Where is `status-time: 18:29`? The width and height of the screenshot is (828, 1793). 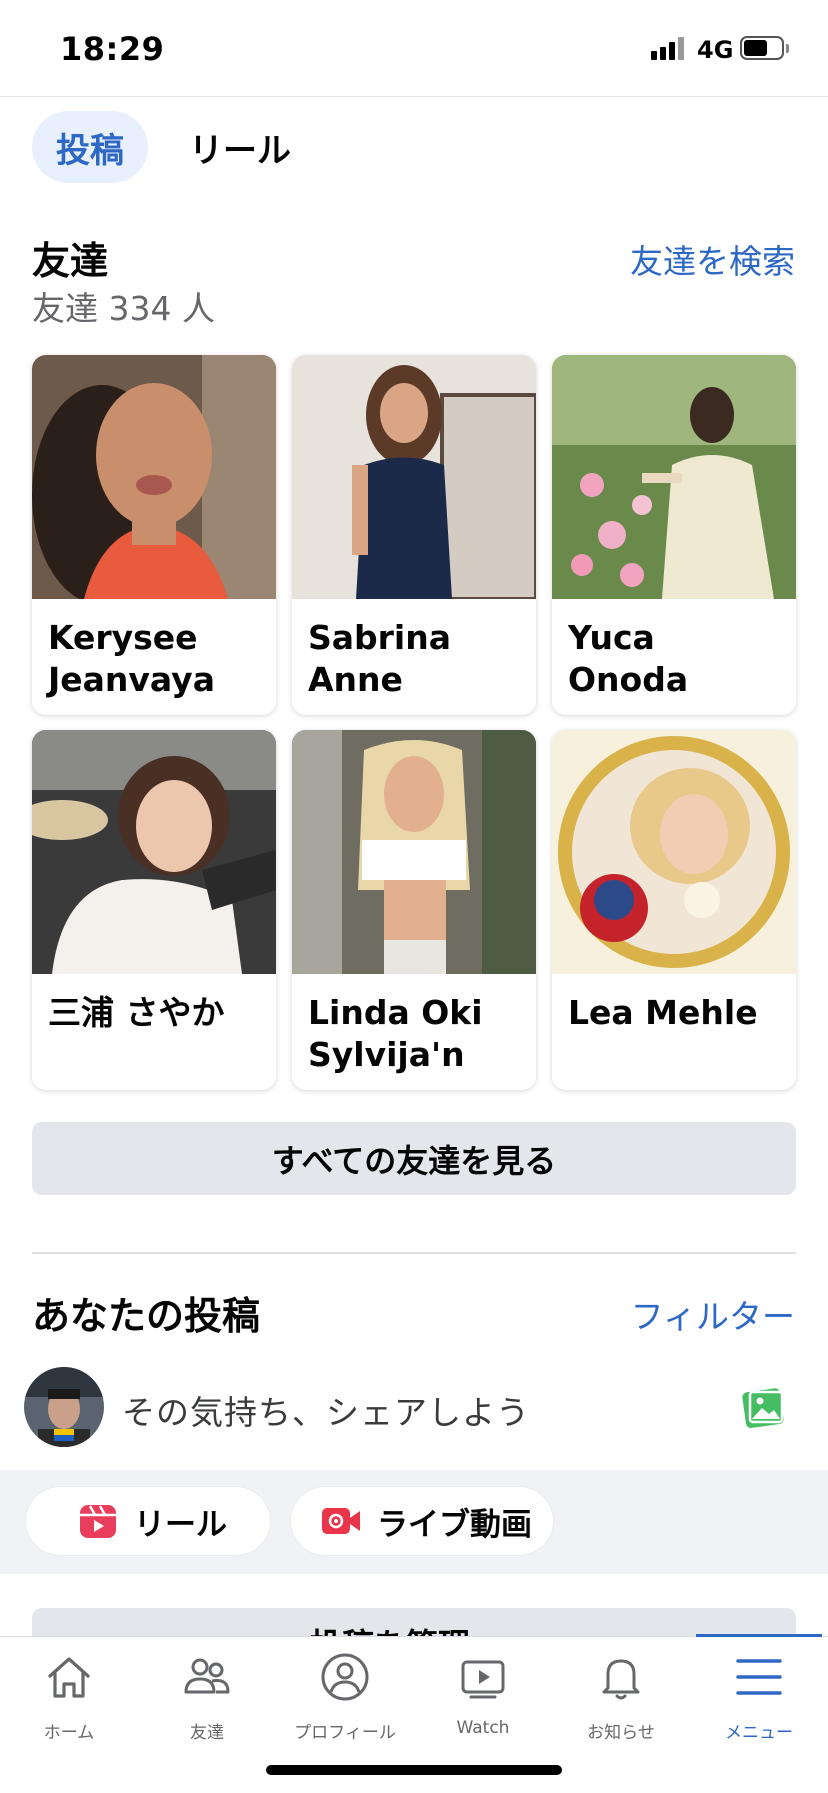 status-time: 18:29 is located at coordinates (112, 49).